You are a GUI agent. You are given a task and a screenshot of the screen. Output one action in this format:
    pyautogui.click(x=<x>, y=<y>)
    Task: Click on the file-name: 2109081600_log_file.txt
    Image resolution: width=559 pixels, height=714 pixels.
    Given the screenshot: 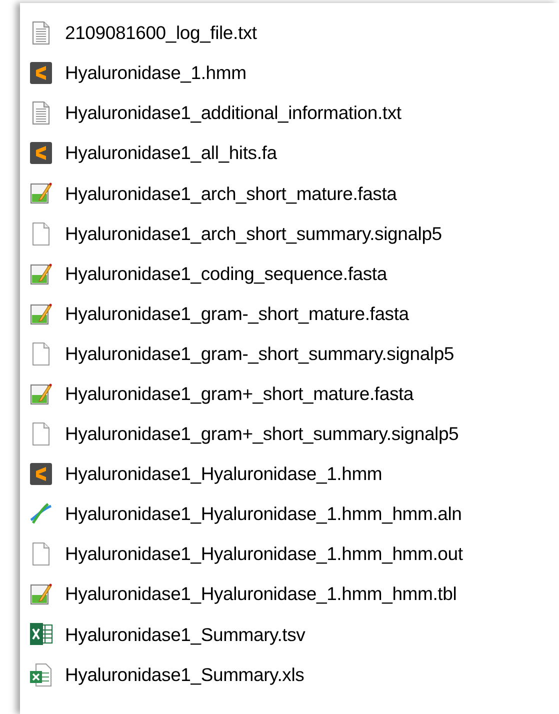 What is the action you would take?
    pyautogui.click(x=161, y=33)
    